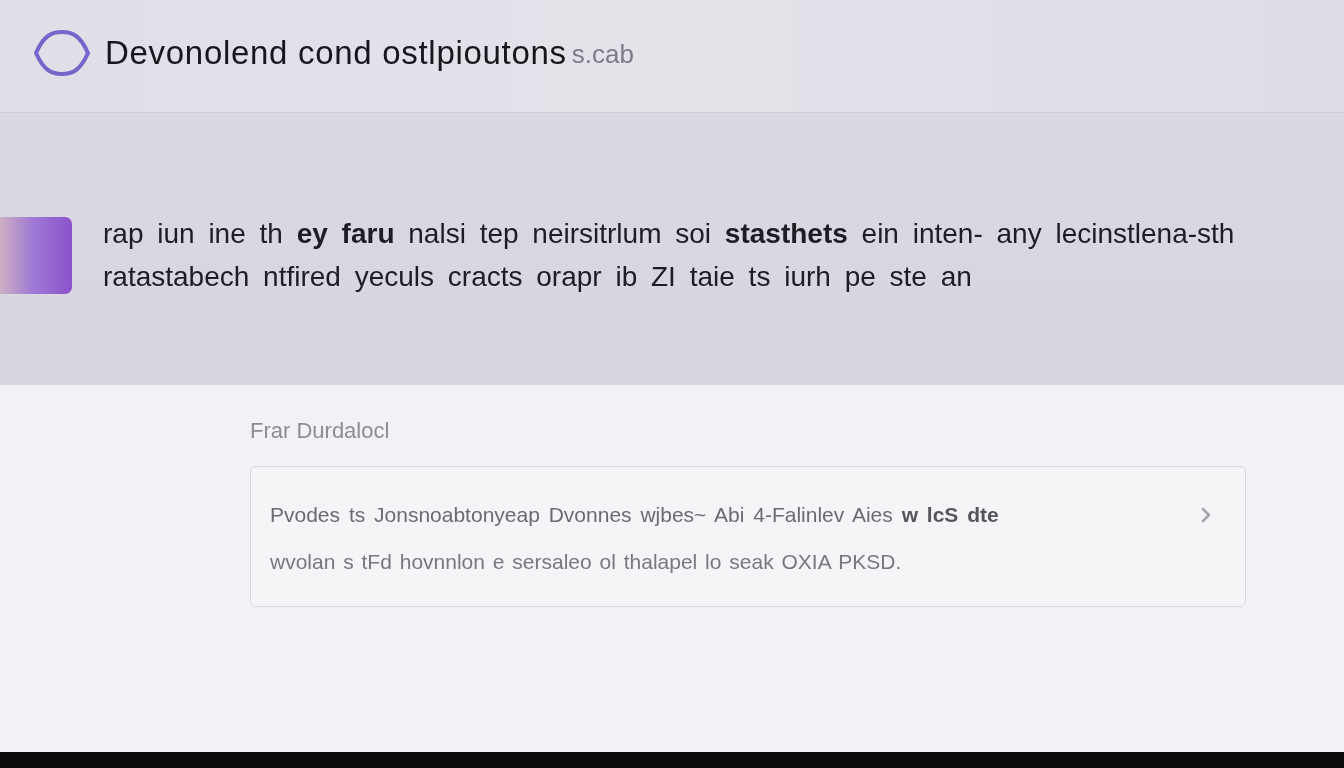 This screenshot has height=768, width=1344. What do you see at coordinates (336, 53) in the screenshot?
I see `page-title: Devonolend cond ostlpioutons` at bounding box center [336, 53].